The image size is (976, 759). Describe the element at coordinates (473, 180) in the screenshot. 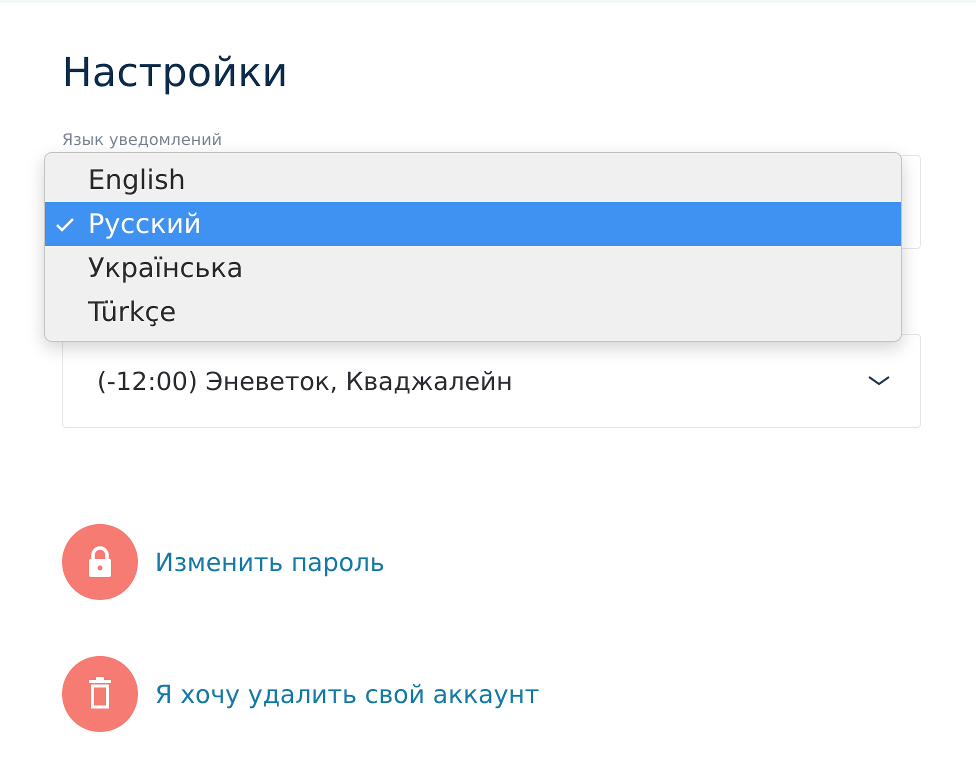

I see `menu-option: English` at that location.